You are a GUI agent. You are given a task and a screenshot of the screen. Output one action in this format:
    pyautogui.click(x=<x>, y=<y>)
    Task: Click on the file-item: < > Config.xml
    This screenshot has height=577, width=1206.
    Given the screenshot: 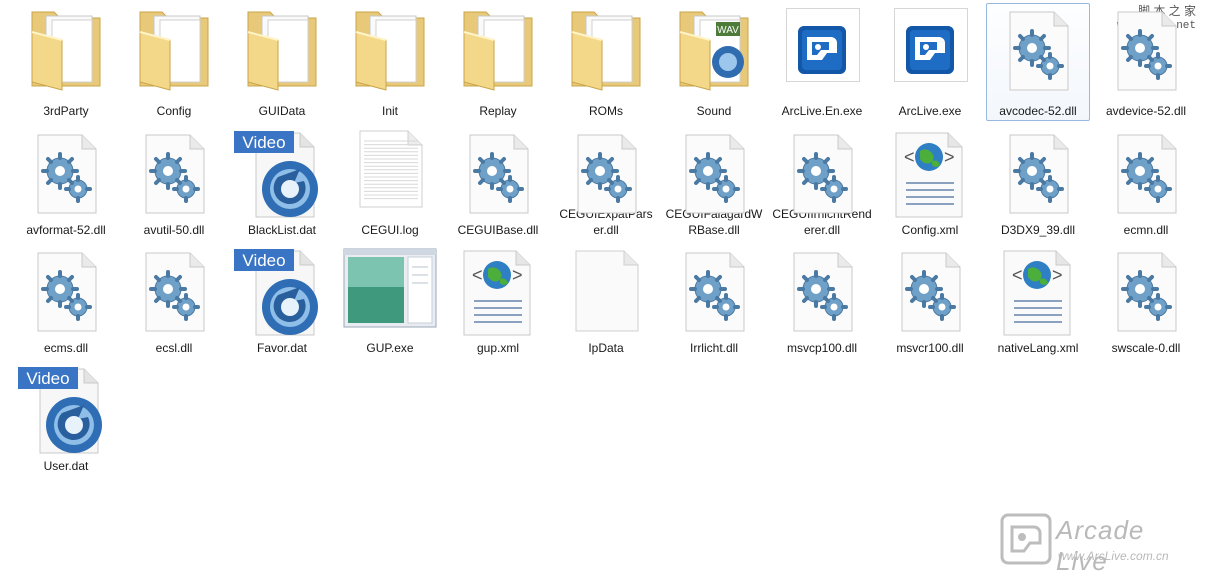 What is the action you would take?
    pyautogui.click(x=930, y=182)
    